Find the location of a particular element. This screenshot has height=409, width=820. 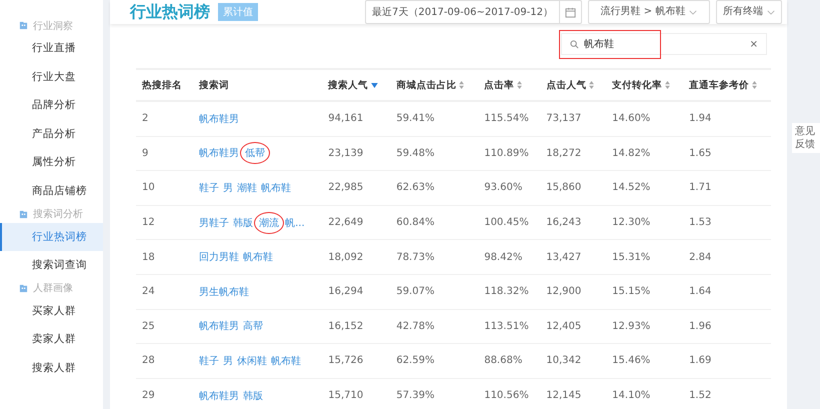

keyword-link: 低帮 is located at coordinates (255, 153).